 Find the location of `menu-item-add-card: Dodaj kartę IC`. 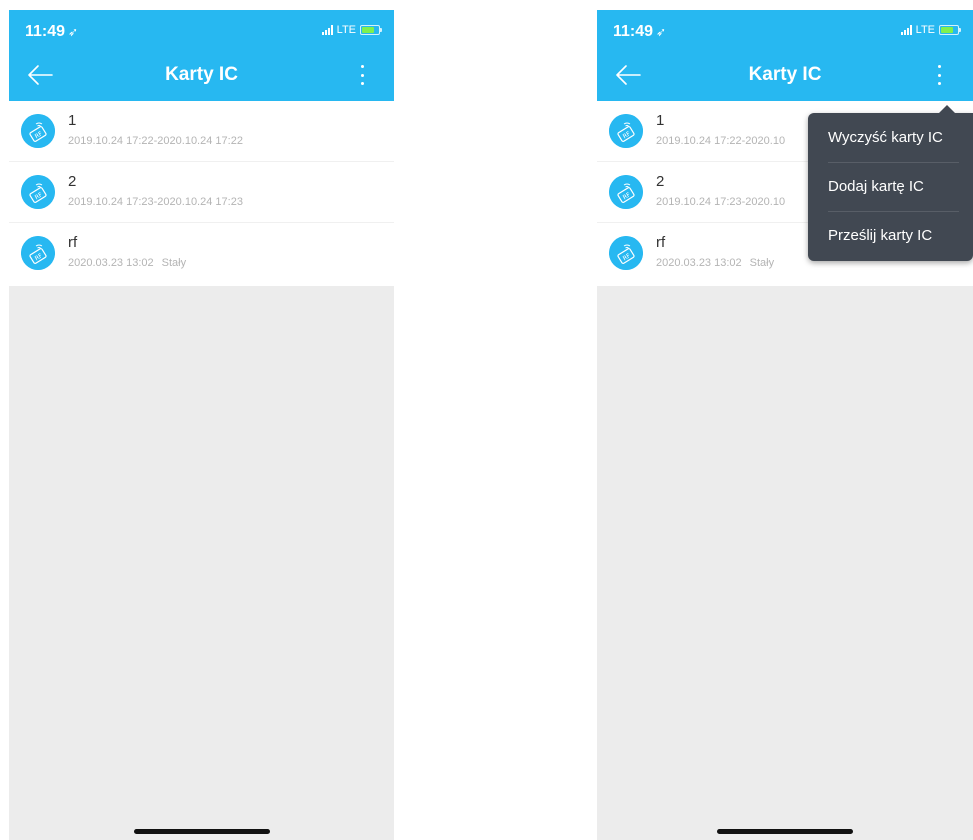

menu-item-add-card: Dodaj kartę IC is located at coordinates (890, 186).